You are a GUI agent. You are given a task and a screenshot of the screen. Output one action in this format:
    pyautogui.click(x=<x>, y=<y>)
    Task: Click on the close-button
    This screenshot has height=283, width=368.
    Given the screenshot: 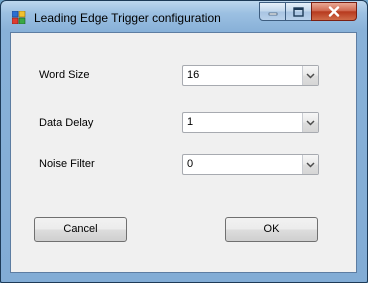 What is the action you would take?
    pyautogui.click(x=334, y=11)
    